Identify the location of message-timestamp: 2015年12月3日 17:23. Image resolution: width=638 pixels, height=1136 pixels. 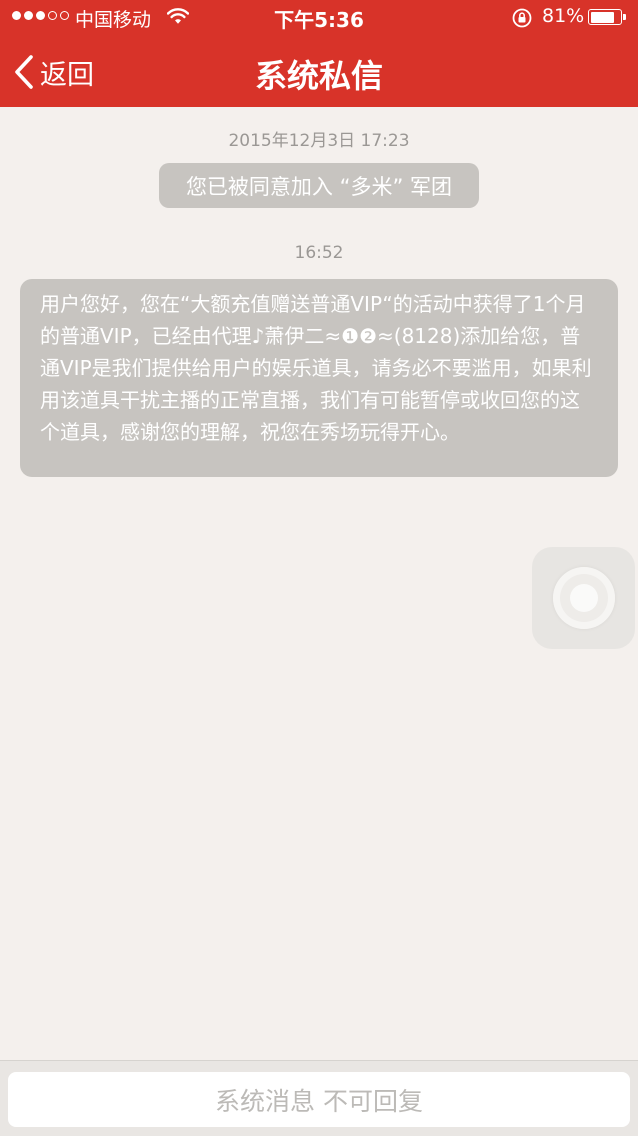
(319, 141).